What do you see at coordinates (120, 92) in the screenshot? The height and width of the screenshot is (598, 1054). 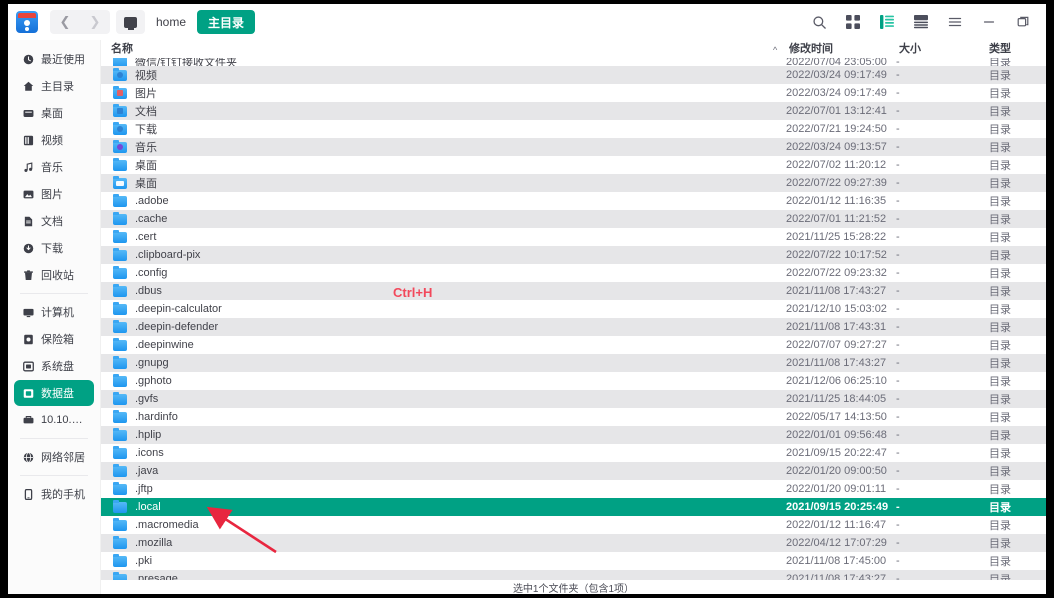 I see `folder-picture-icon` at bounding box center [120, 92].